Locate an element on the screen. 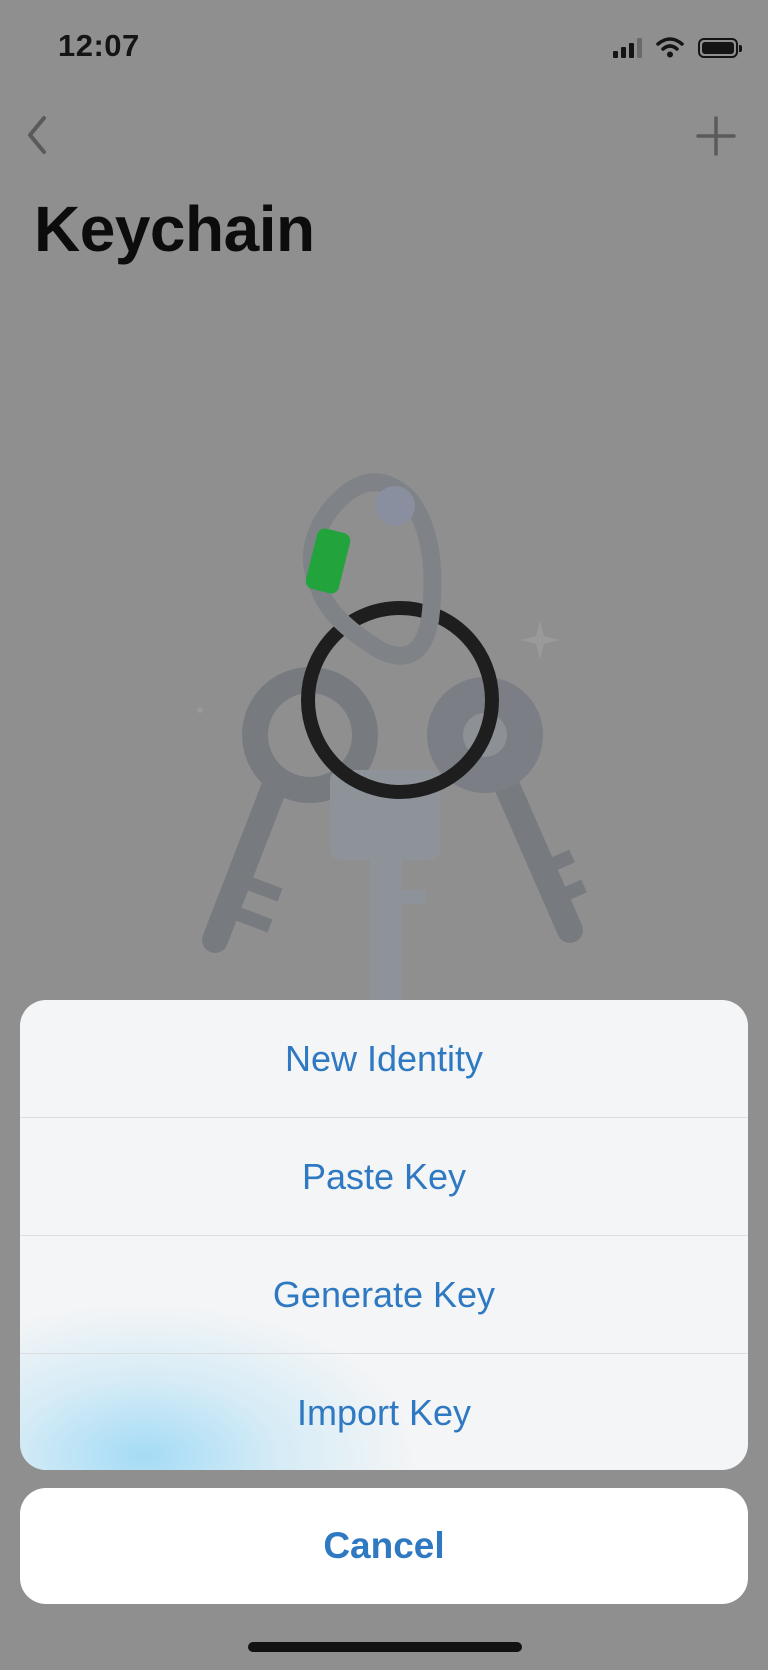 This screenshot has width=768, height=1670. cancel-label: Cancel is located at coordinates (384, 1545).